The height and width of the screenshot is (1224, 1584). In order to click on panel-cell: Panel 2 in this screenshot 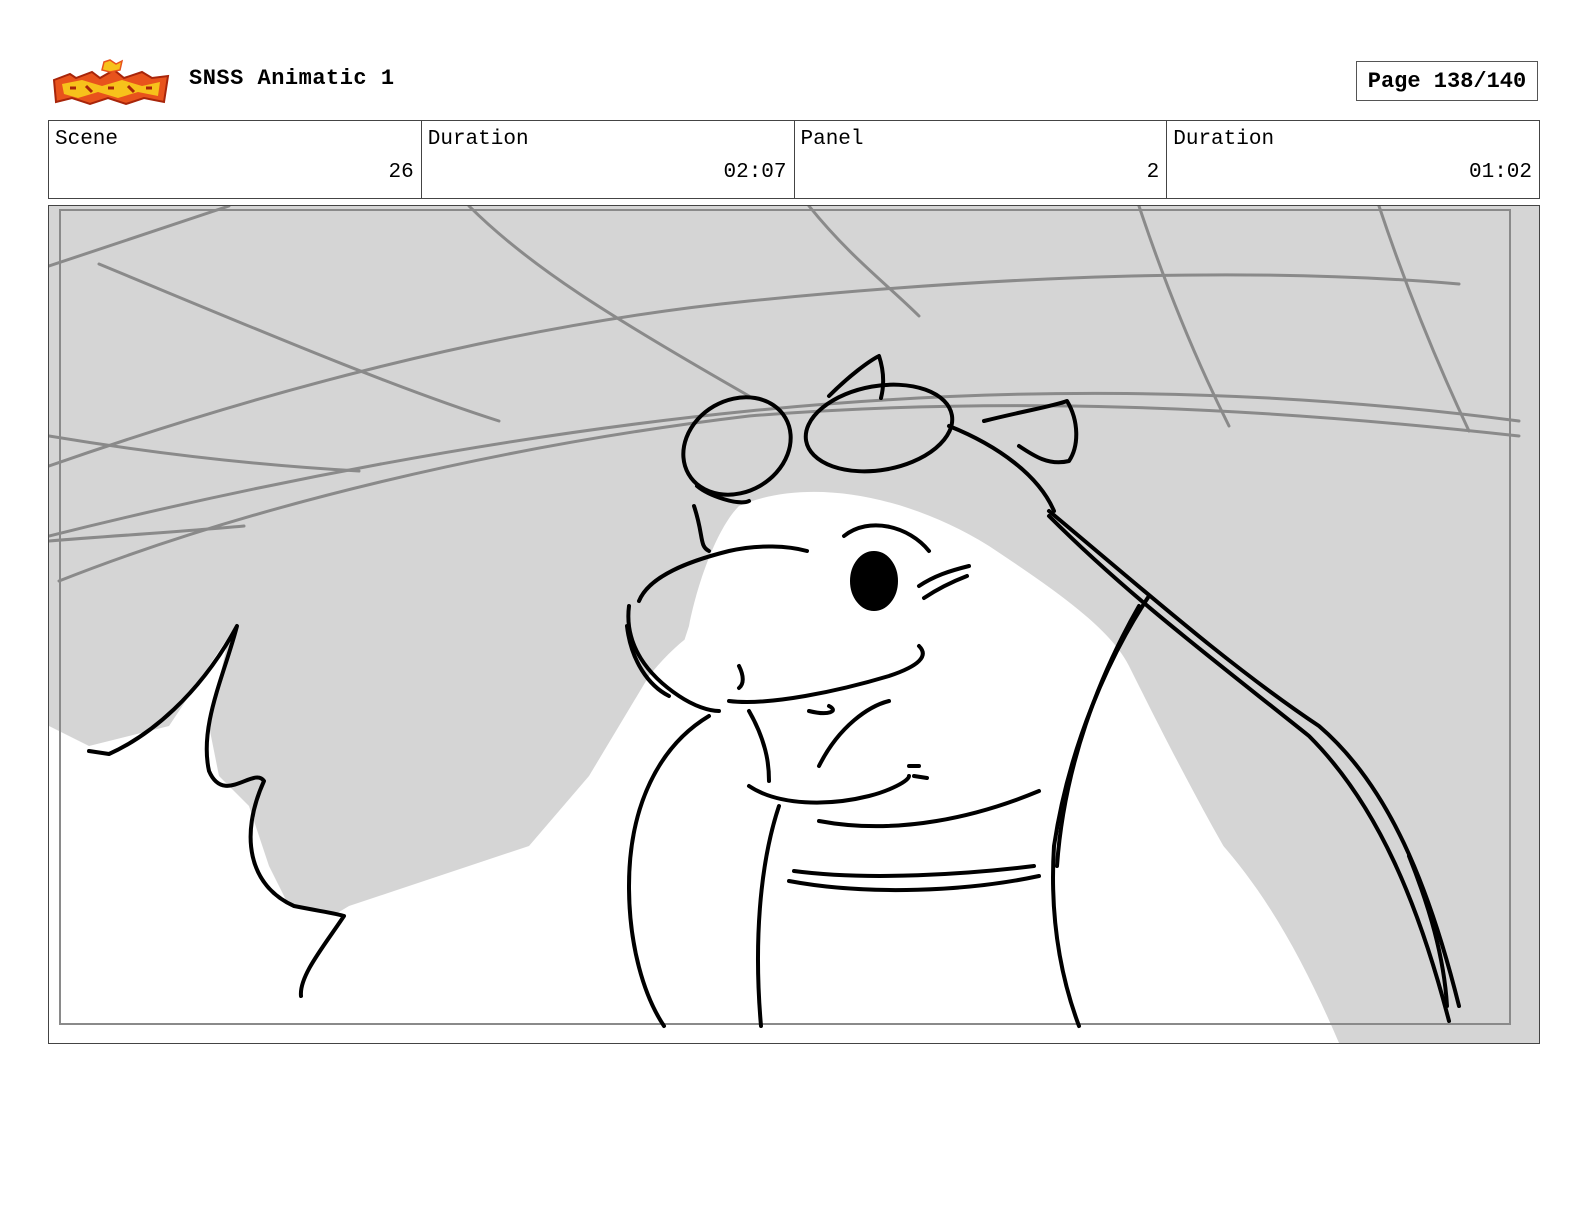, I will do `click(981, 159)`.